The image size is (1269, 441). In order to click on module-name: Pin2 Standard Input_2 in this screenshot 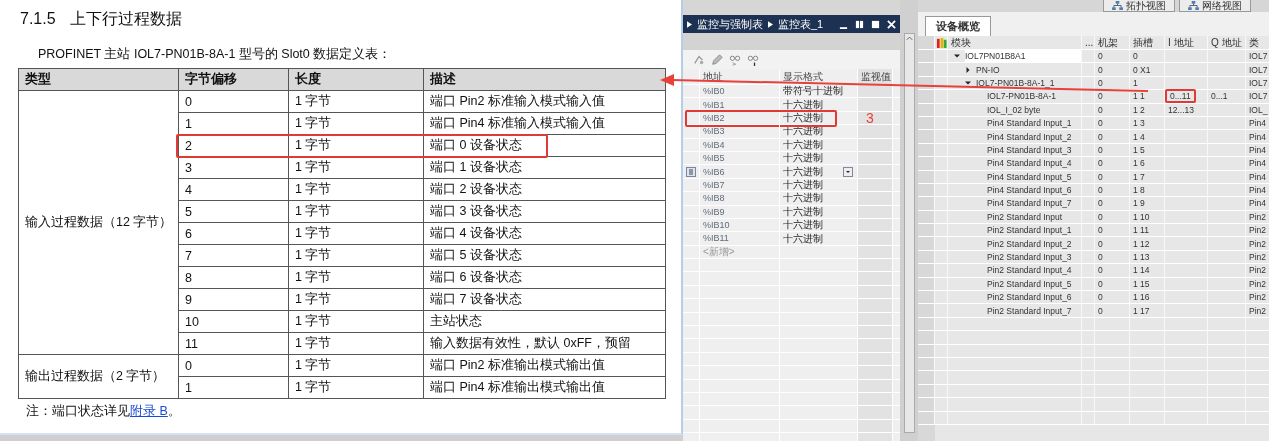, I will do `click(1034, 243)`.